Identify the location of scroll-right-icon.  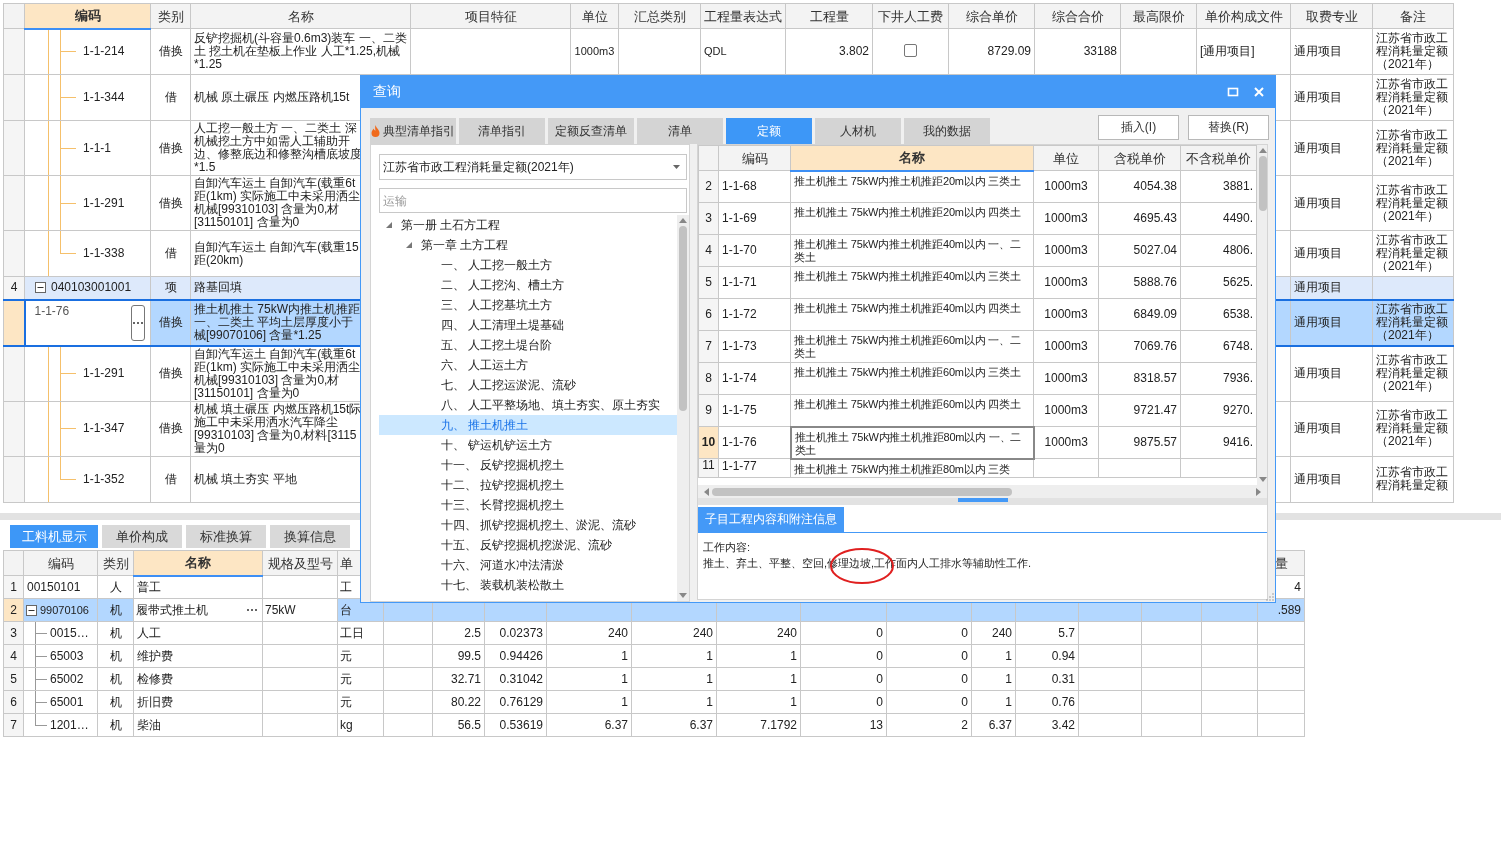
(1258, 491).